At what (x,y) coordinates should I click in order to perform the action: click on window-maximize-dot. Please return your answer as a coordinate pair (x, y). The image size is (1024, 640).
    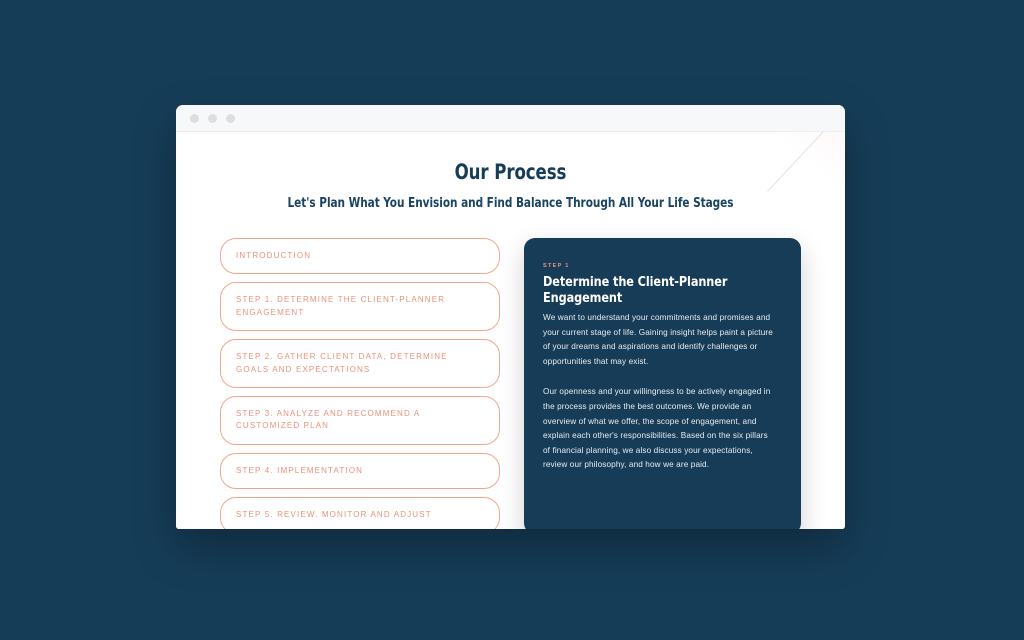
    Looking at the image, I should click on (230, 118).